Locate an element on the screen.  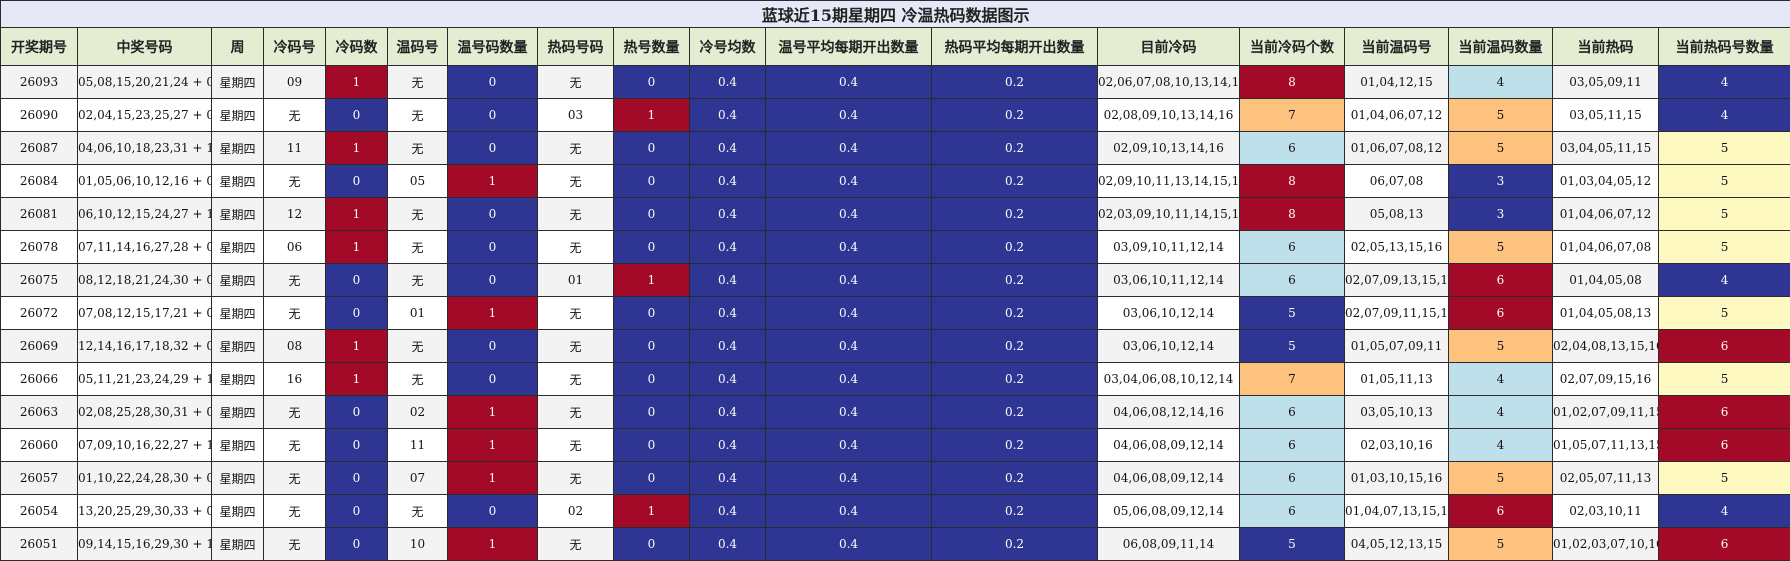
table-cell: 26057 is located at coordinates (39, 478).